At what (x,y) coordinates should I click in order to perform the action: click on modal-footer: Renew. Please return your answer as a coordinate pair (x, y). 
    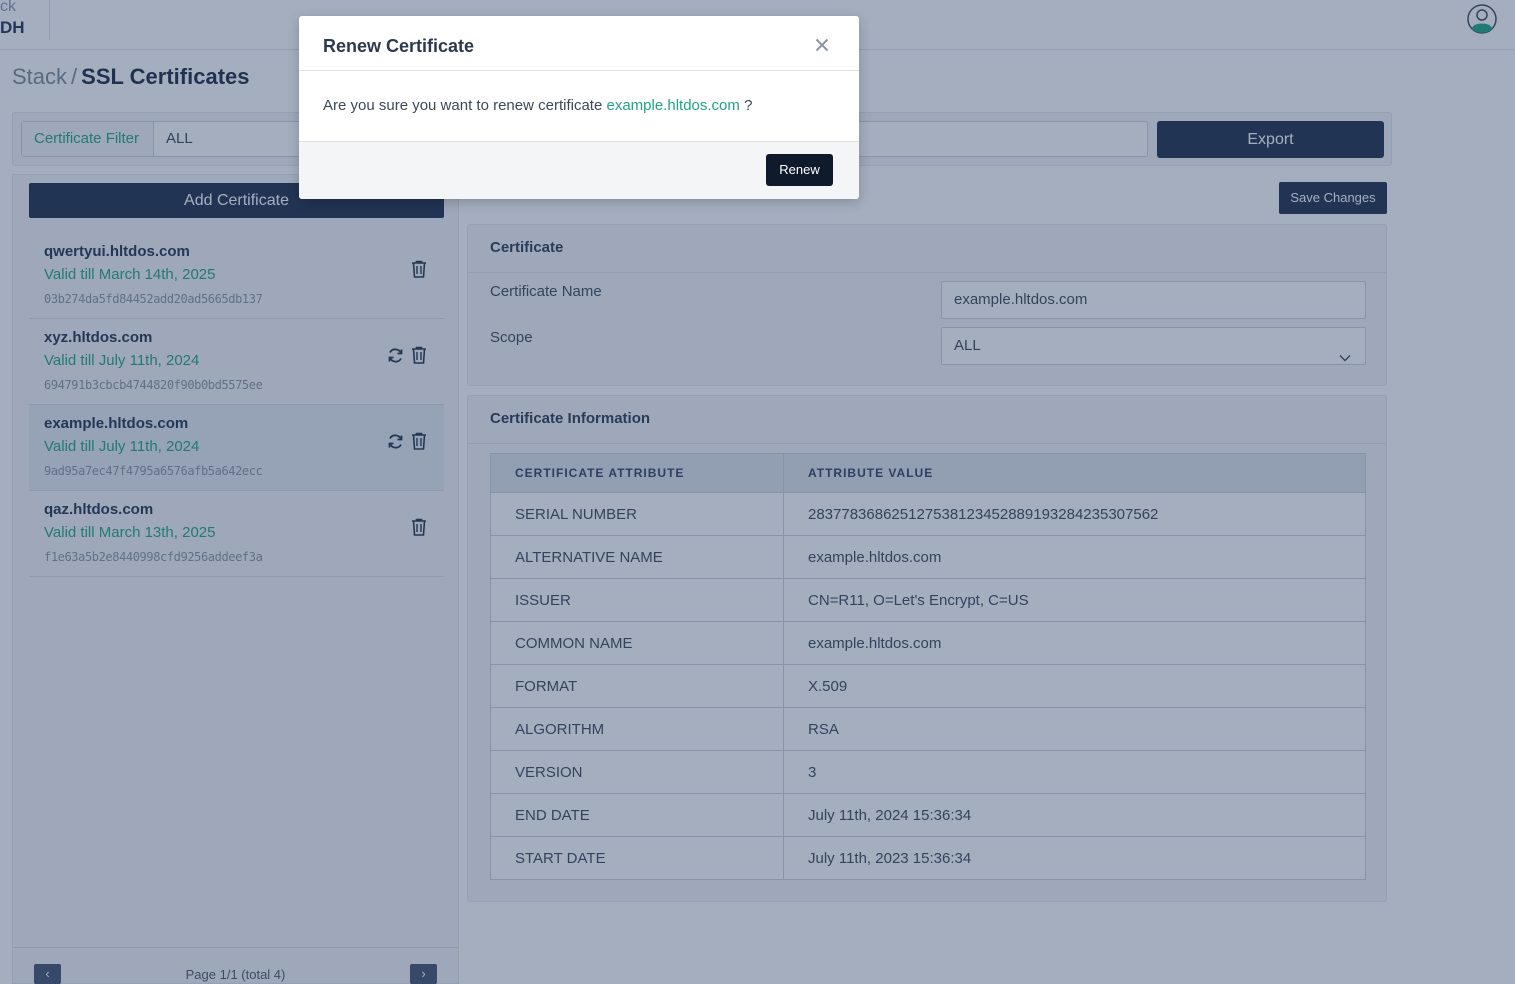
    Looking at the image, I should click on (579, 170).